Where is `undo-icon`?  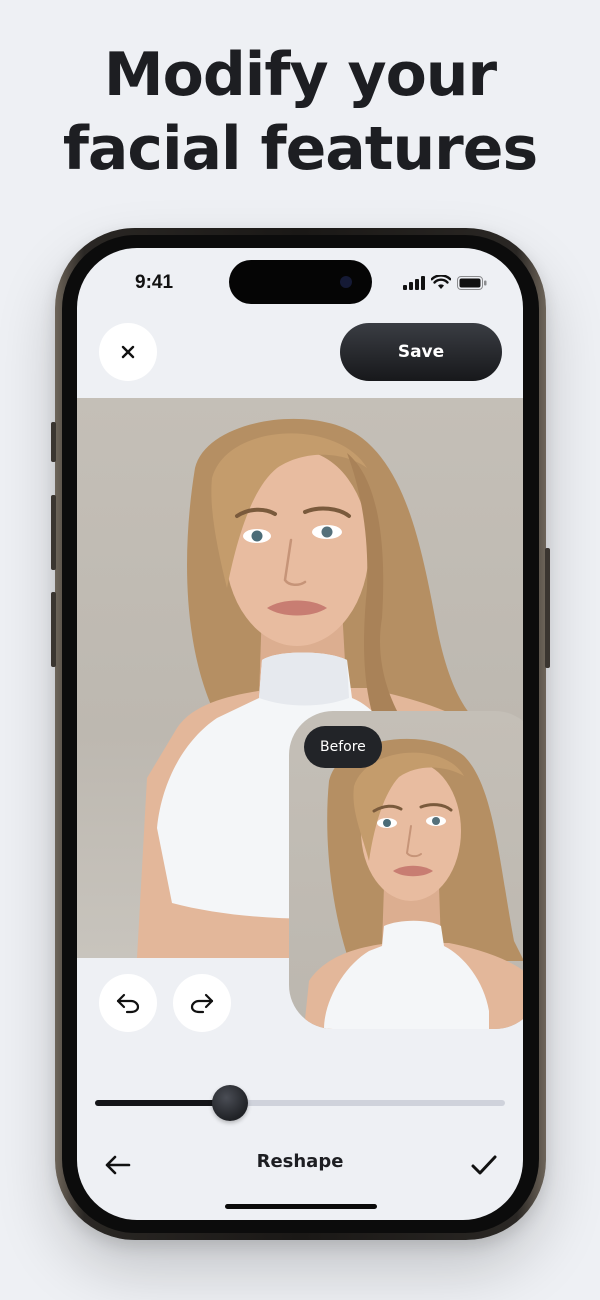 undo-icon is located at coordinates (128, 1003).